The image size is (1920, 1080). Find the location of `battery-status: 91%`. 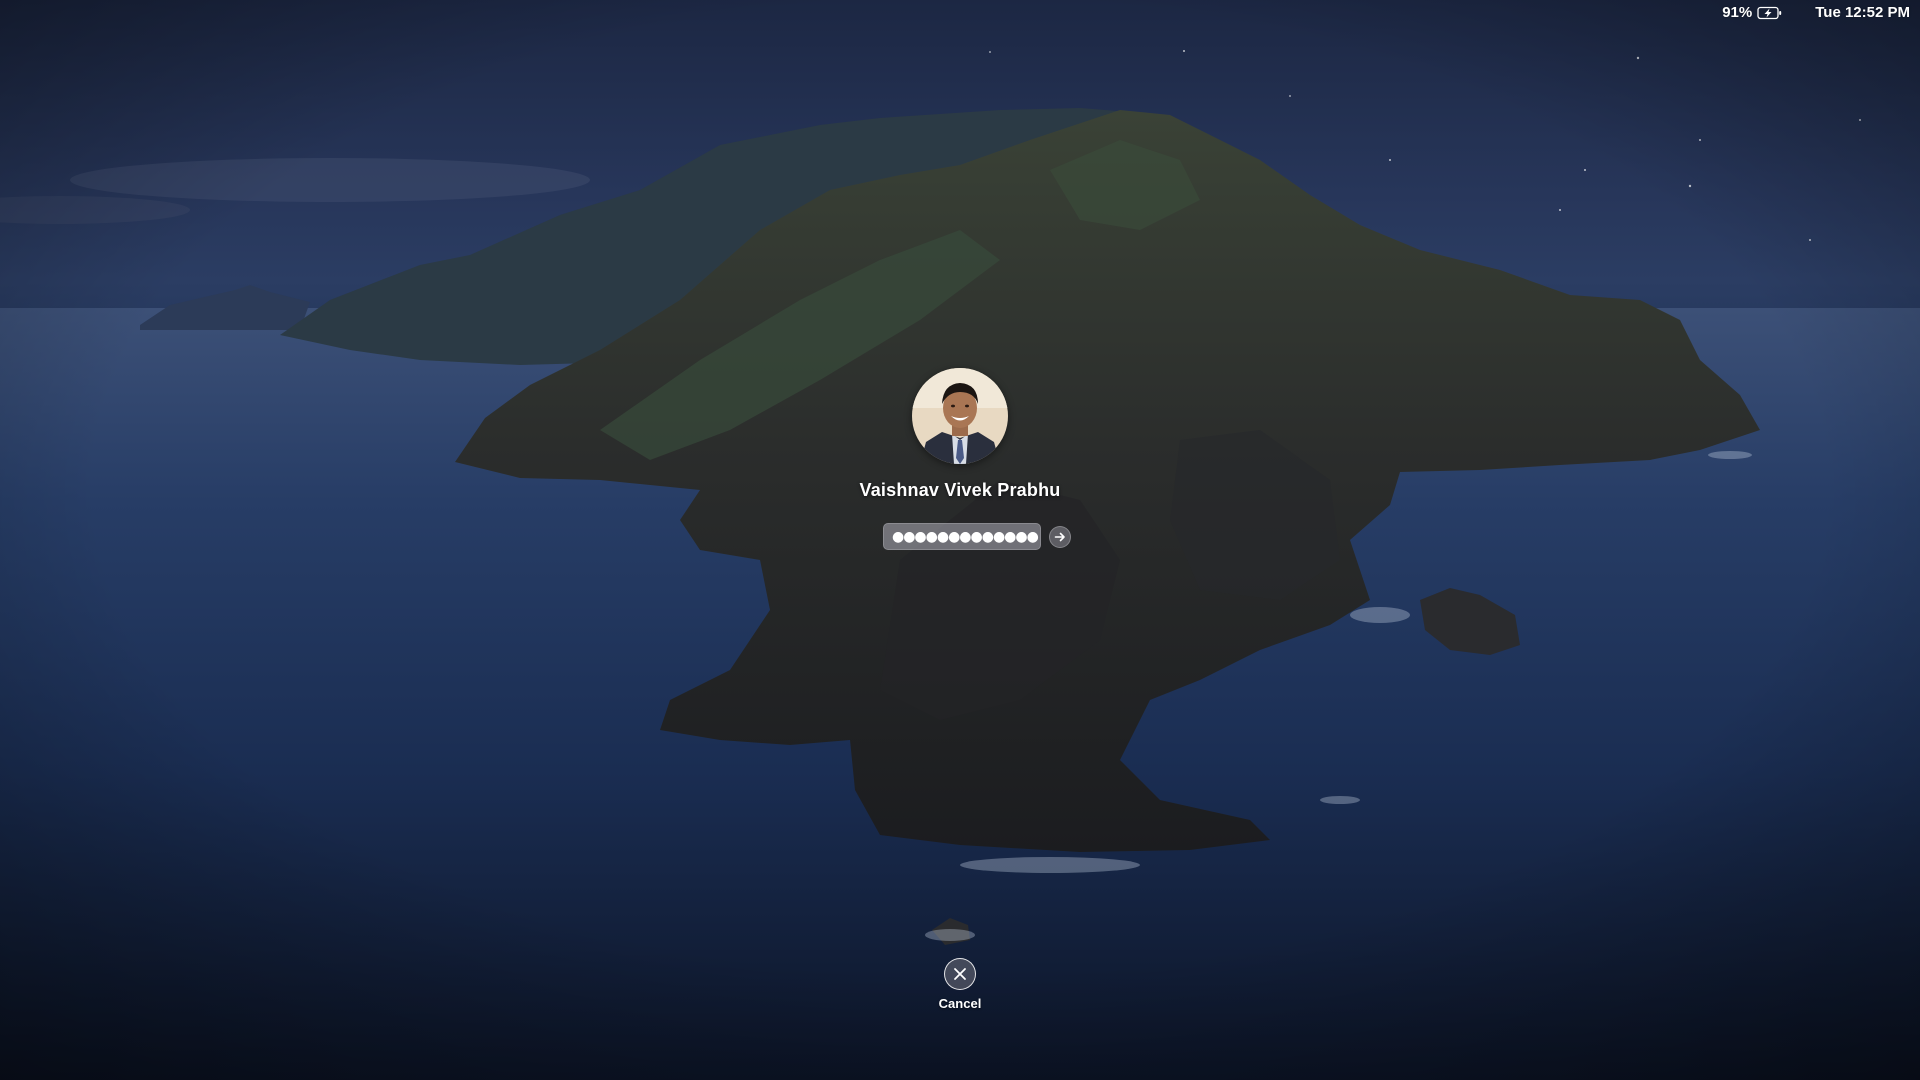

battery-status: 91% is located at coordinates (1752, 12).